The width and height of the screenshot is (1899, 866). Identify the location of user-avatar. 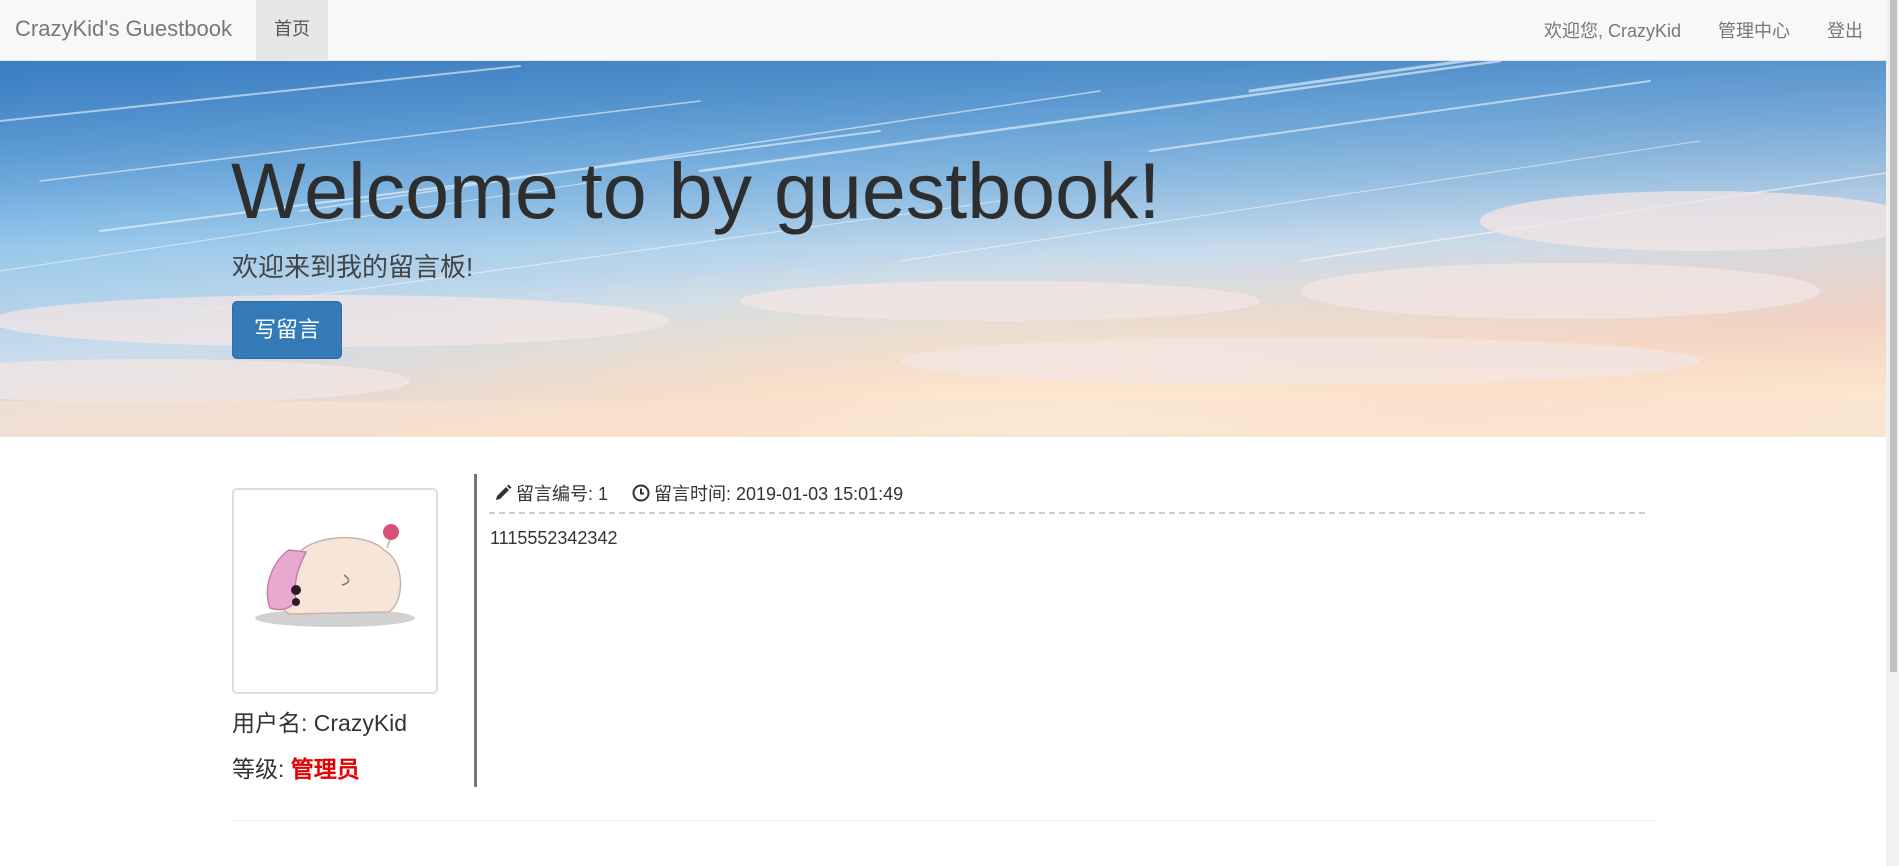
(335, 591).